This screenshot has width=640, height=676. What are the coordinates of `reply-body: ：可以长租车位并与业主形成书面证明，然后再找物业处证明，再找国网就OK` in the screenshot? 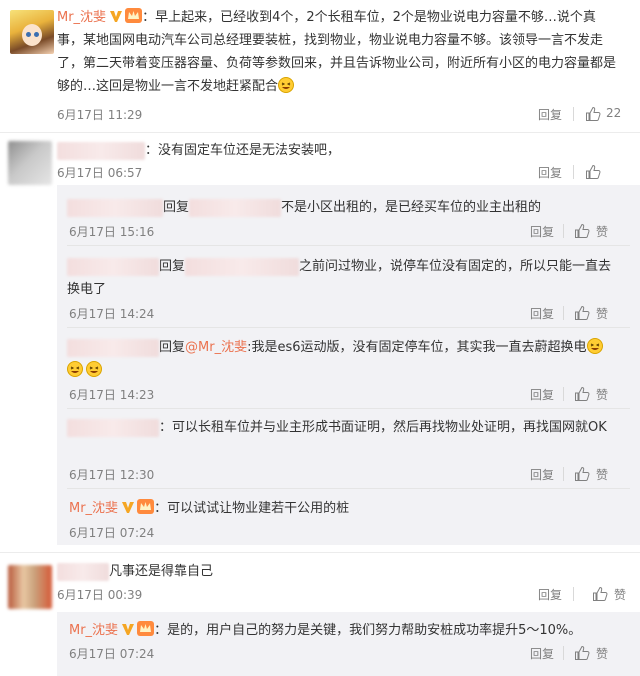 It's located at (337, 427).